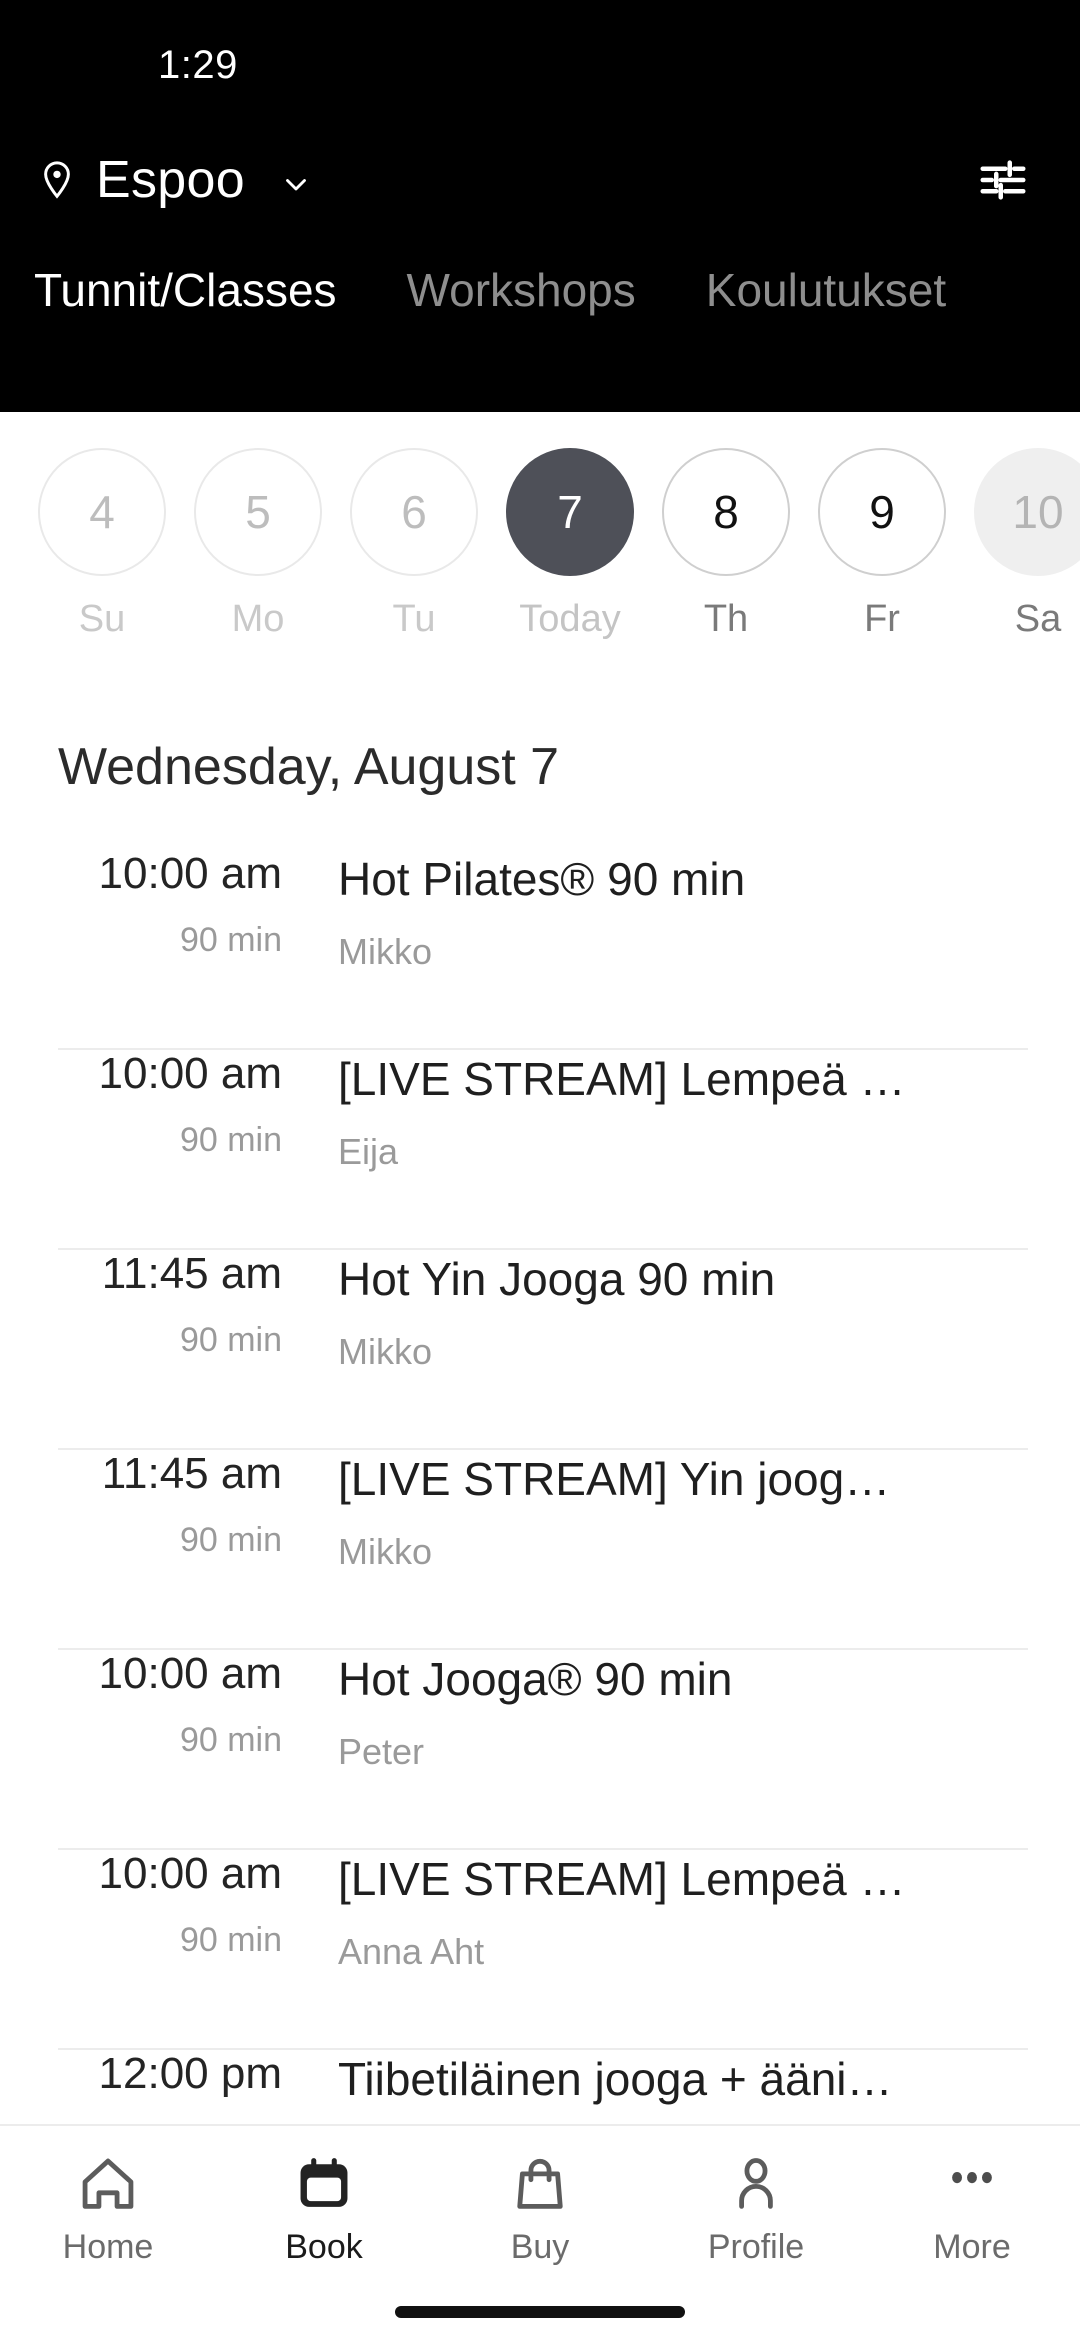  Describe the element at coordinates (756, 2247) in the screenshot. I see `nav-label: Profile` at that location.